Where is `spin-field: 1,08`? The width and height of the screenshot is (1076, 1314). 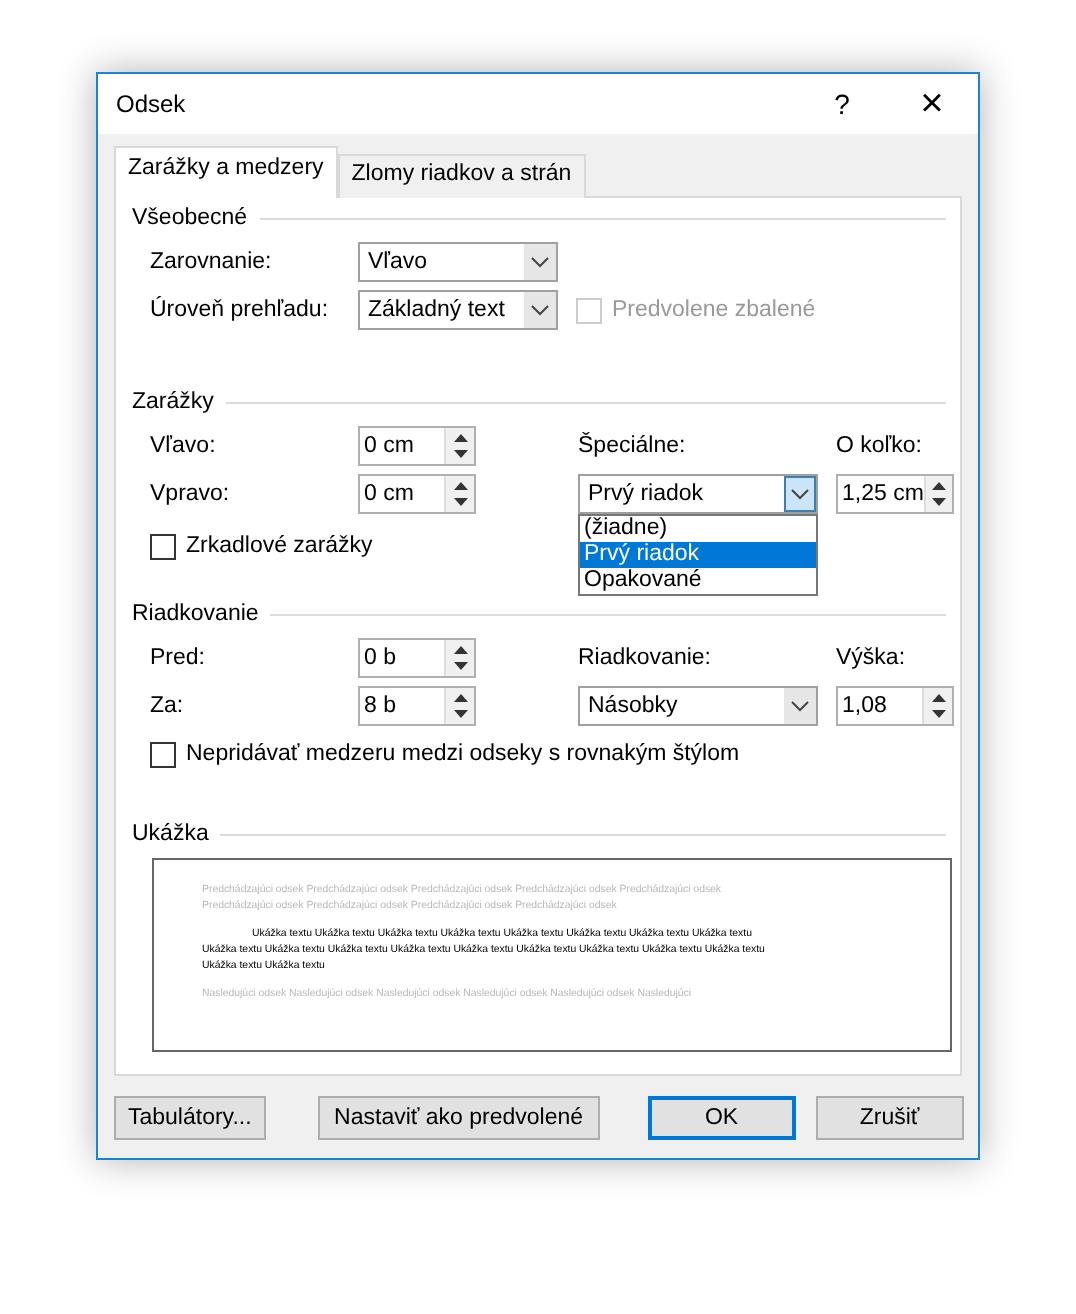 spin-field: 1,08 is located at coordinates (895, 706).